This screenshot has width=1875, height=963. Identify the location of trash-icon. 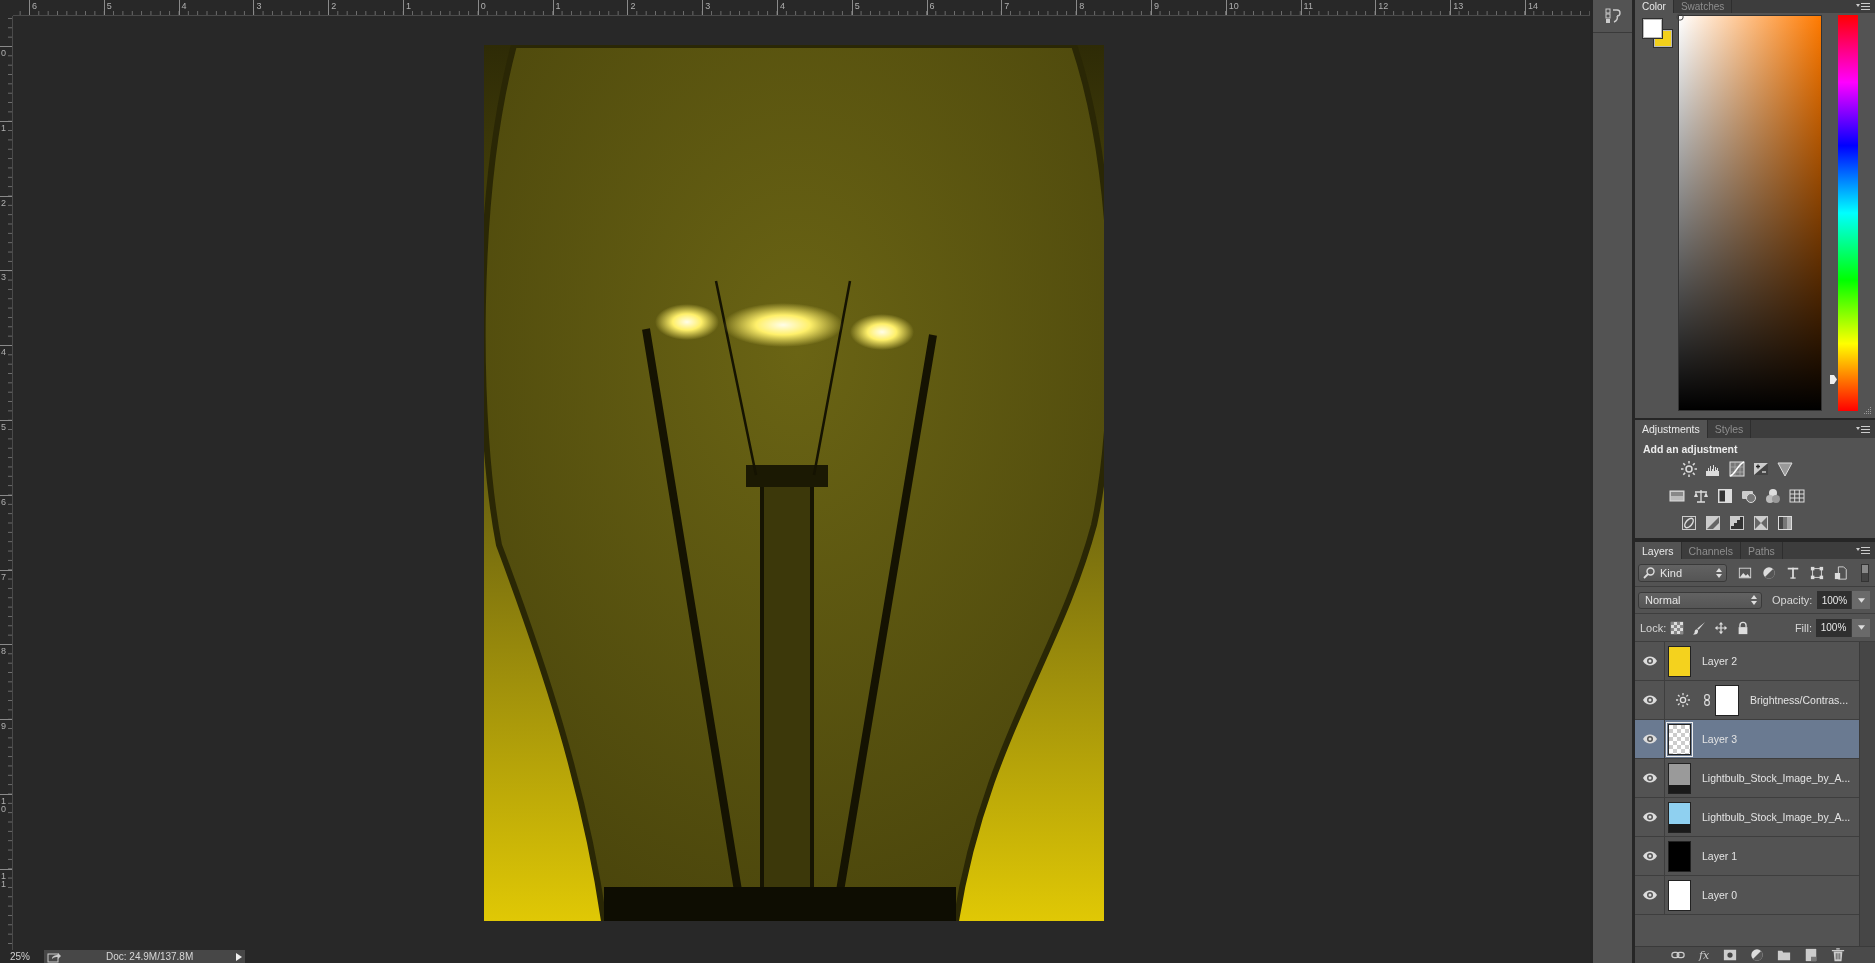
(1838, 955).